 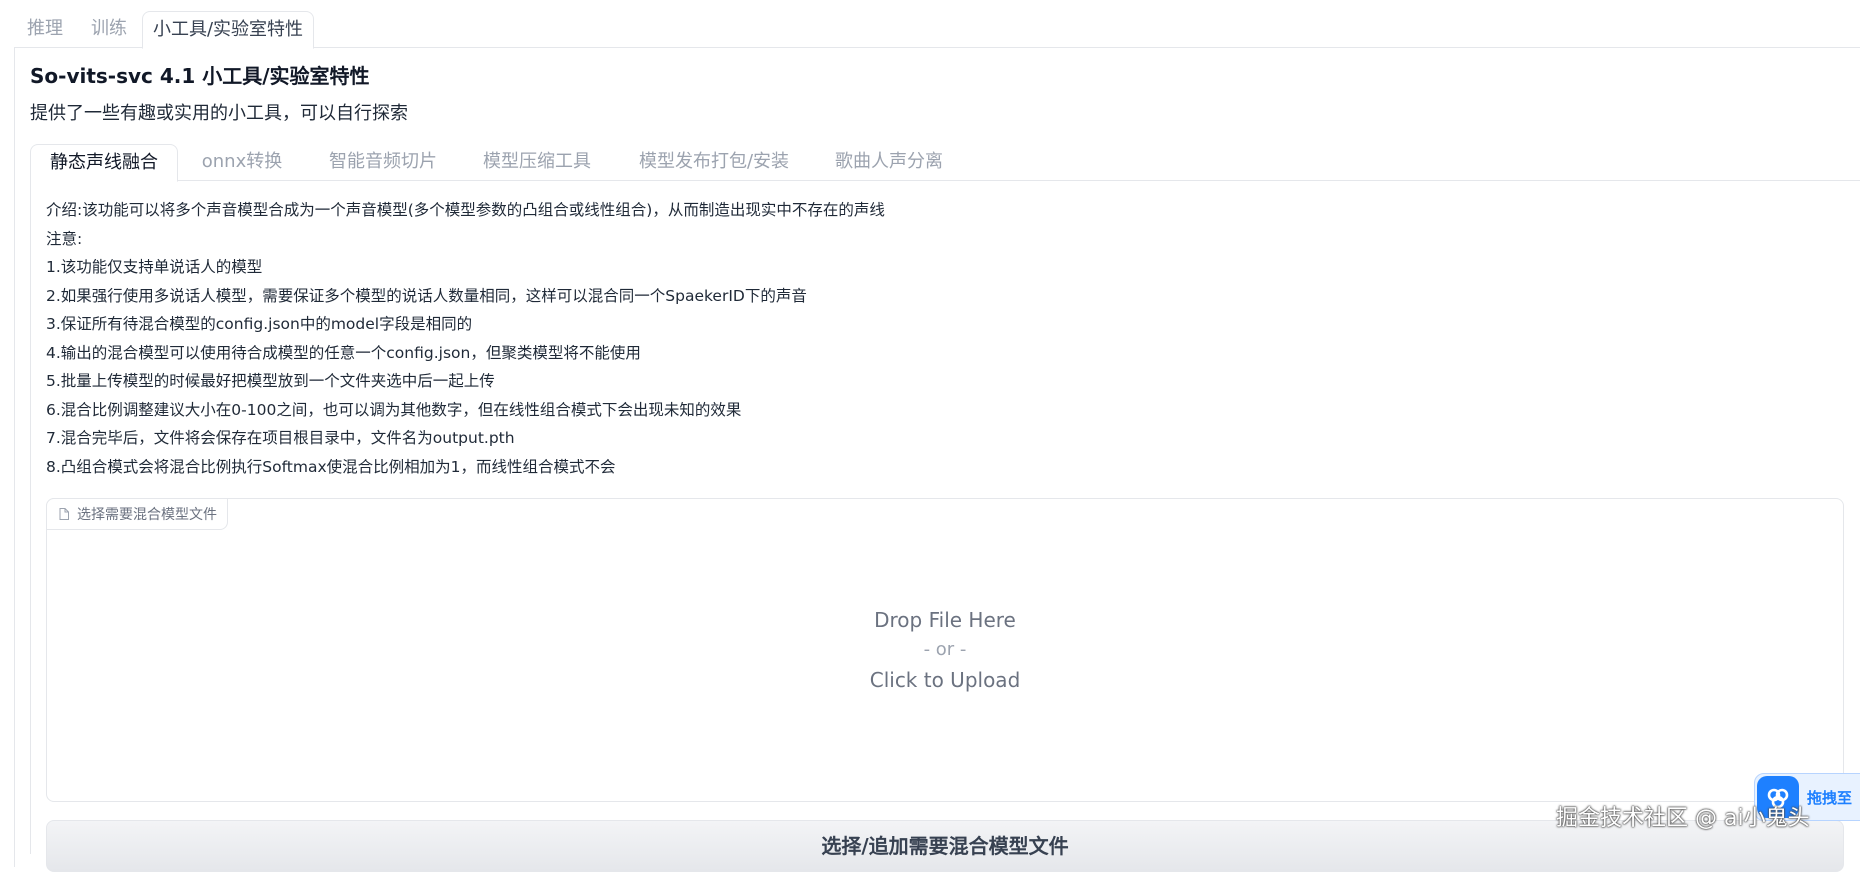 I want to click on tab-static-voice-mix: 静态声线融合, so click(x=104, y=163).